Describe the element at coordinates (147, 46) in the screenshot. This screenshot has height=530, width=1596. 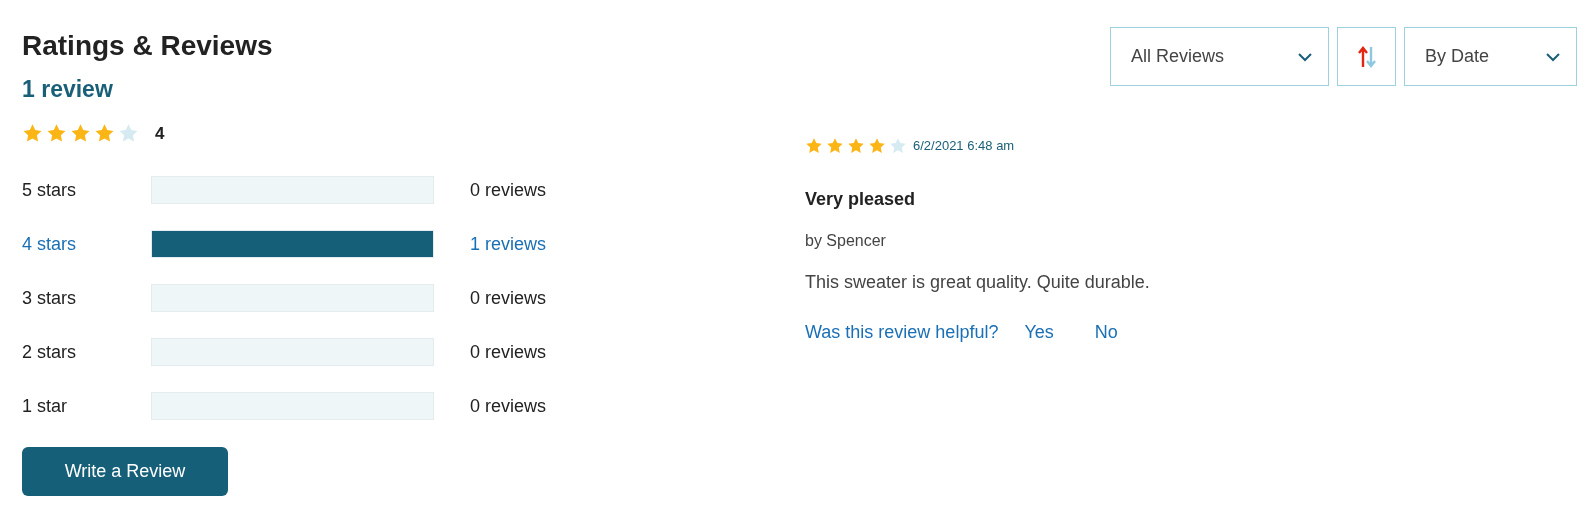
I see `section-title: Ratings & Reviews` at that location.